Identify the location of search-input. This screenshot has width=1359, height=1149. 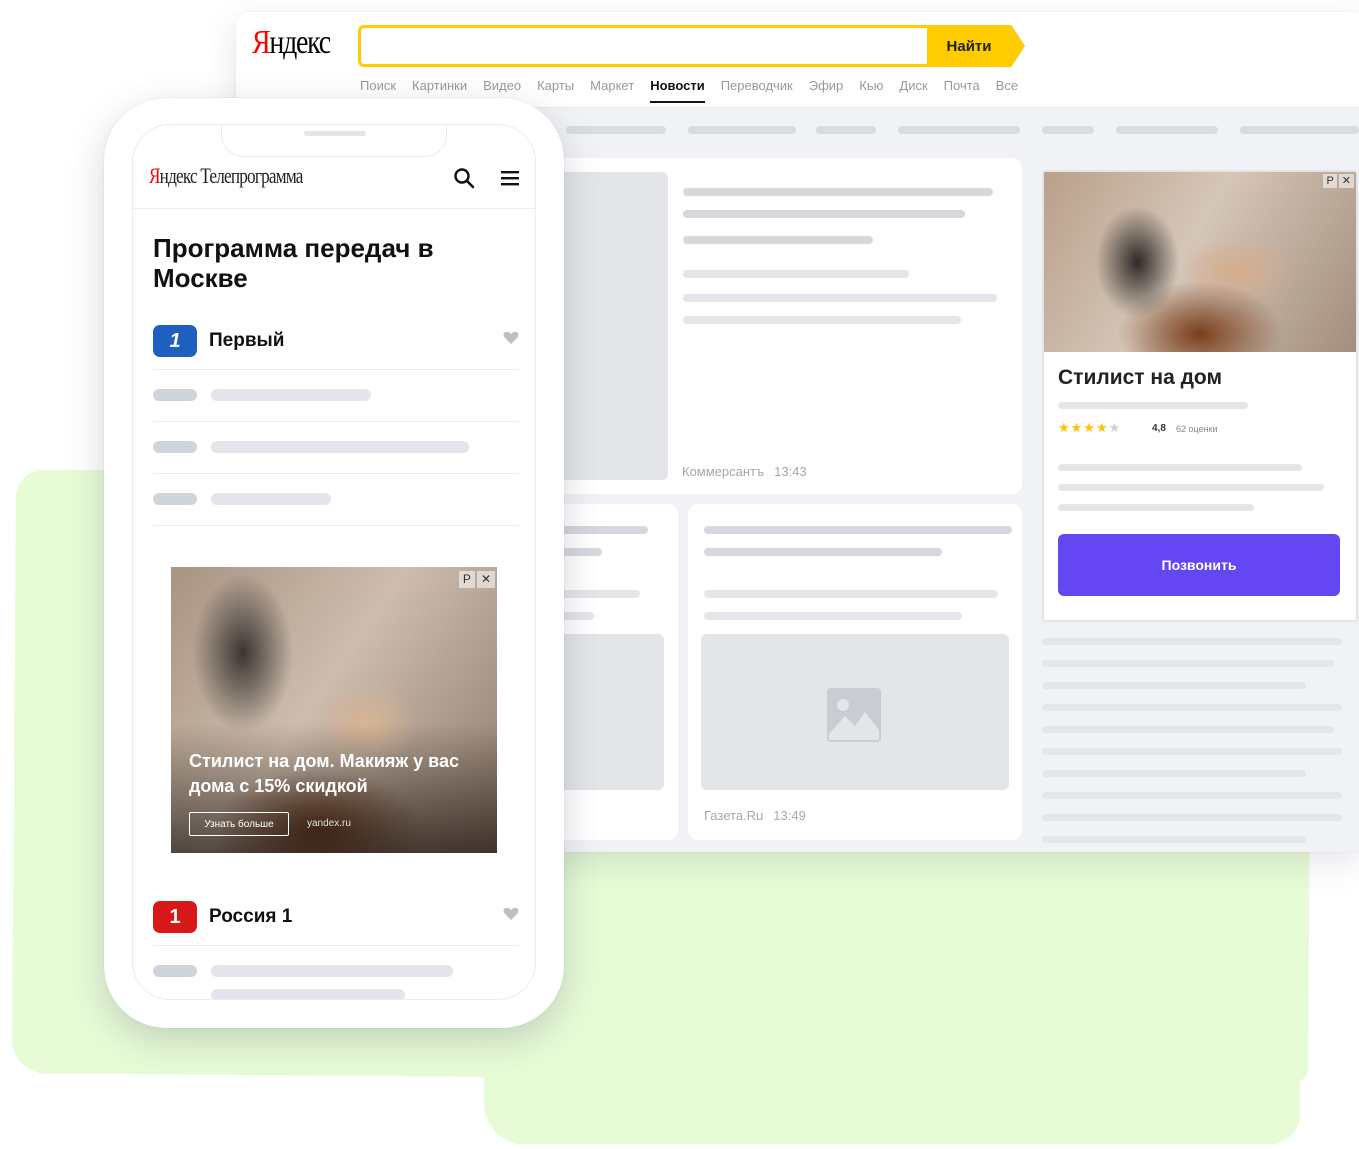
(644, 46).